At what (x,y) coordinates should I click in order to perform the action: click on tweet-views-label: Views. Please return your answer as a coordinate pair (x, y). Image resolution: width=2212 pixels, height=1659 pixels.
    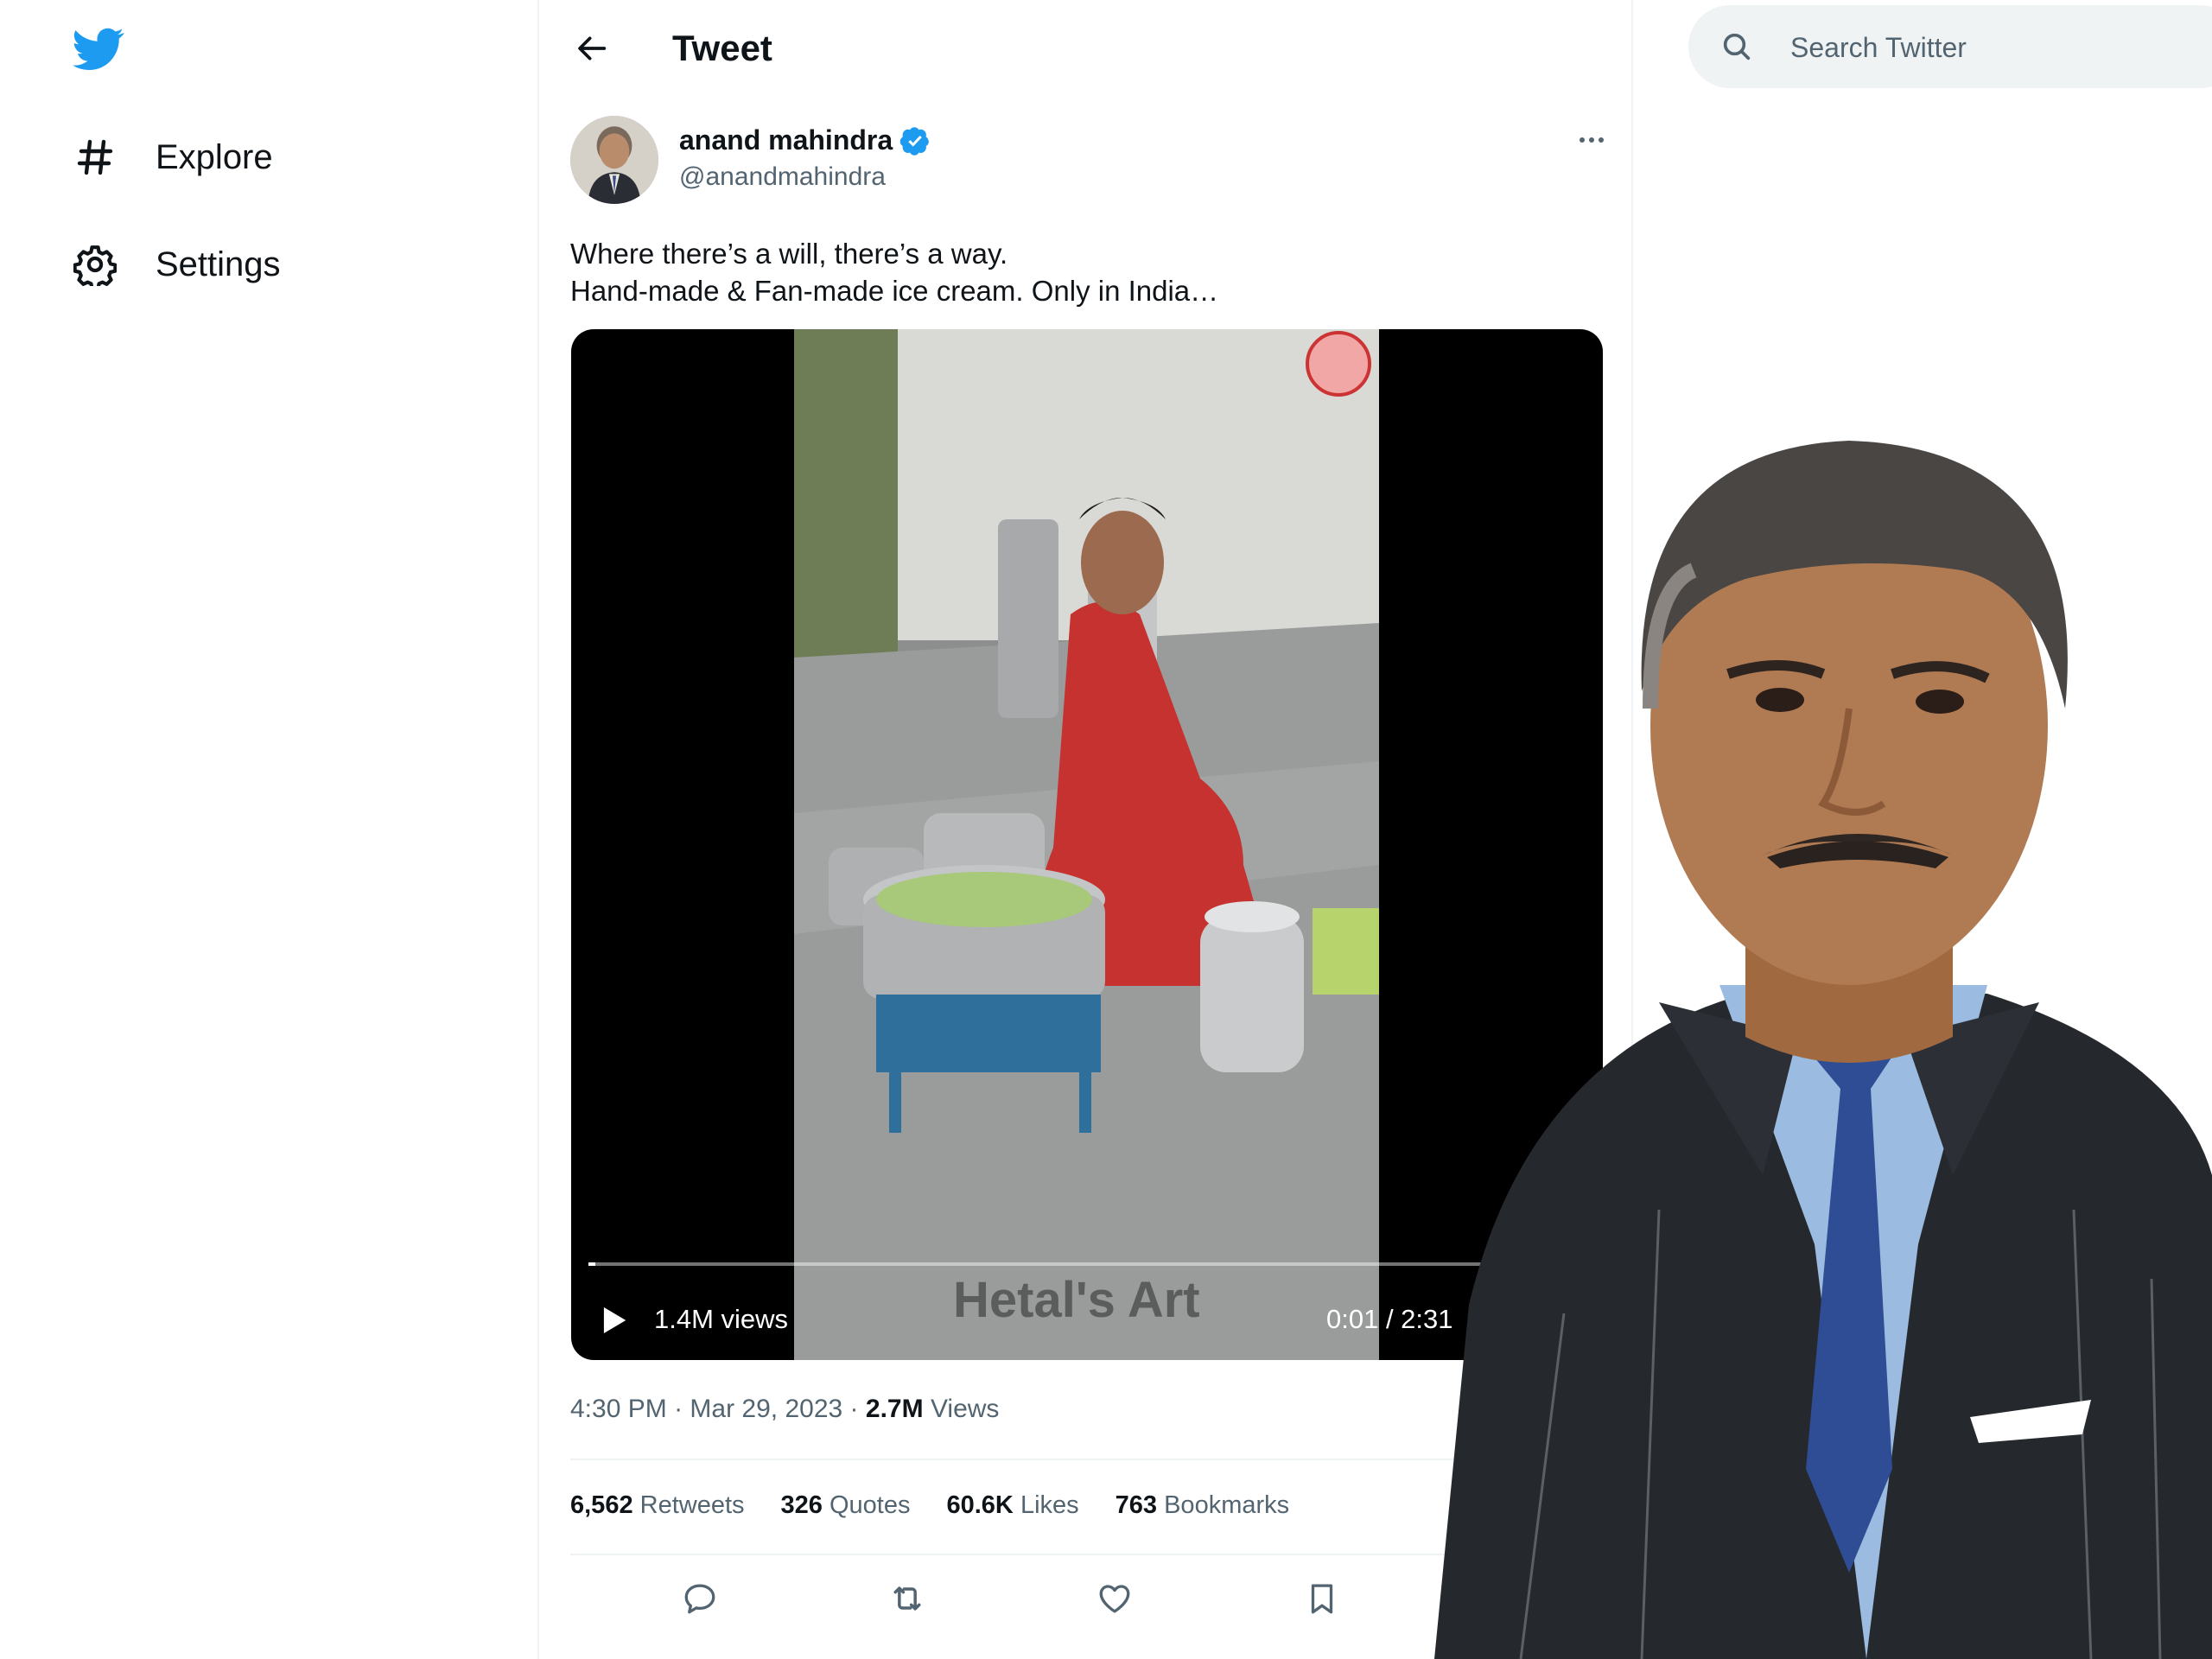
    Looking at the image, I should click on (965, 1409).